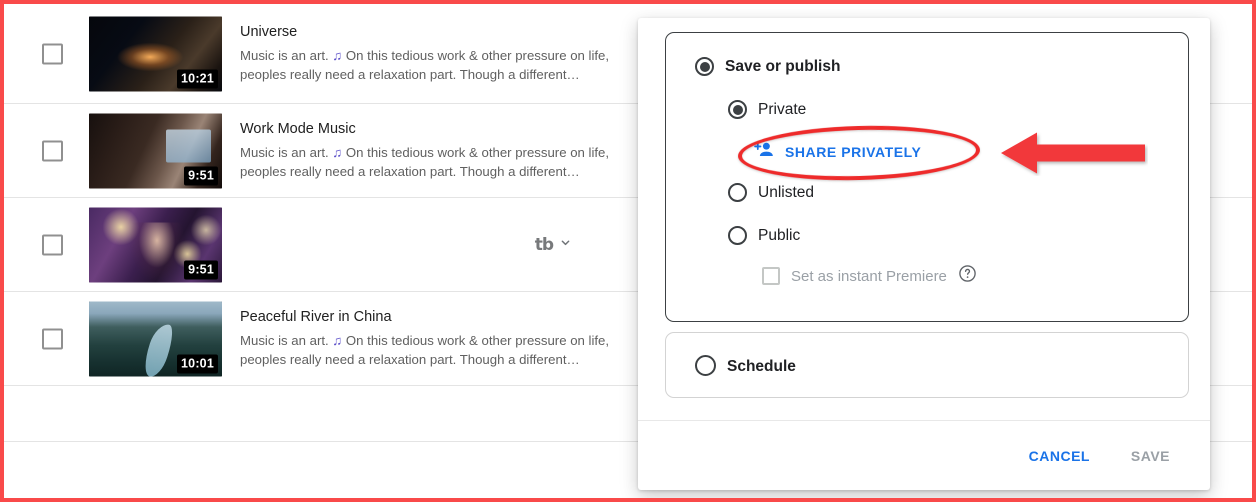 The image size is (1256, 502). I want to click on instant-premiere-row: Set as instant Premiere, so click(869, 276).